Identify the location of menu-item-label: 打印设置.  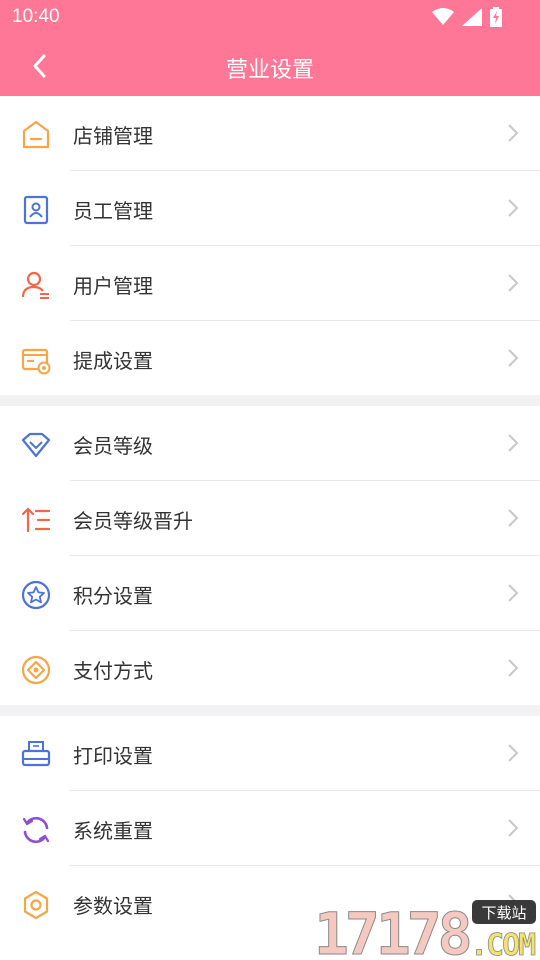
(113, 756).